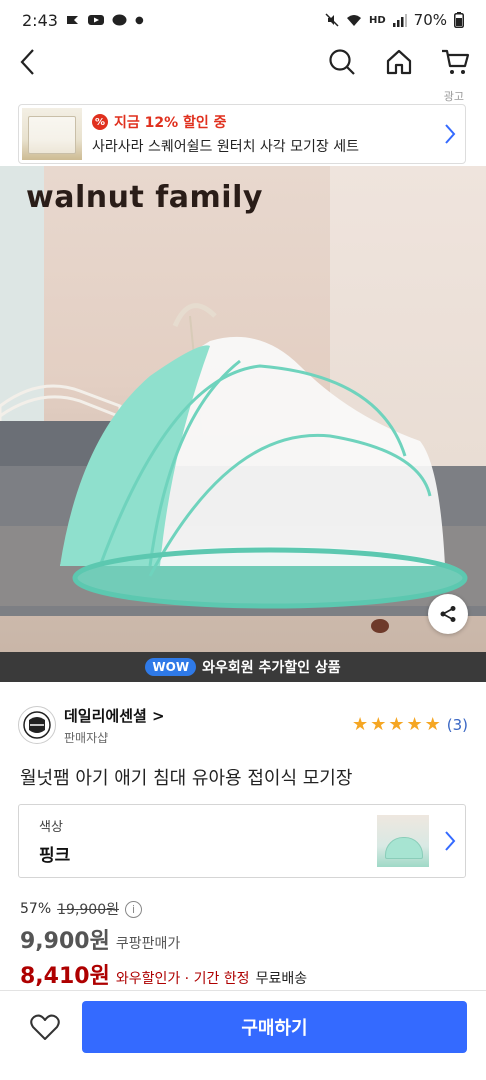 The image size is (486, 1080). What do you see at coordinates (51, 827) in the screenshot?
I see `option-label: 색상` at bounding box center [51, 827].